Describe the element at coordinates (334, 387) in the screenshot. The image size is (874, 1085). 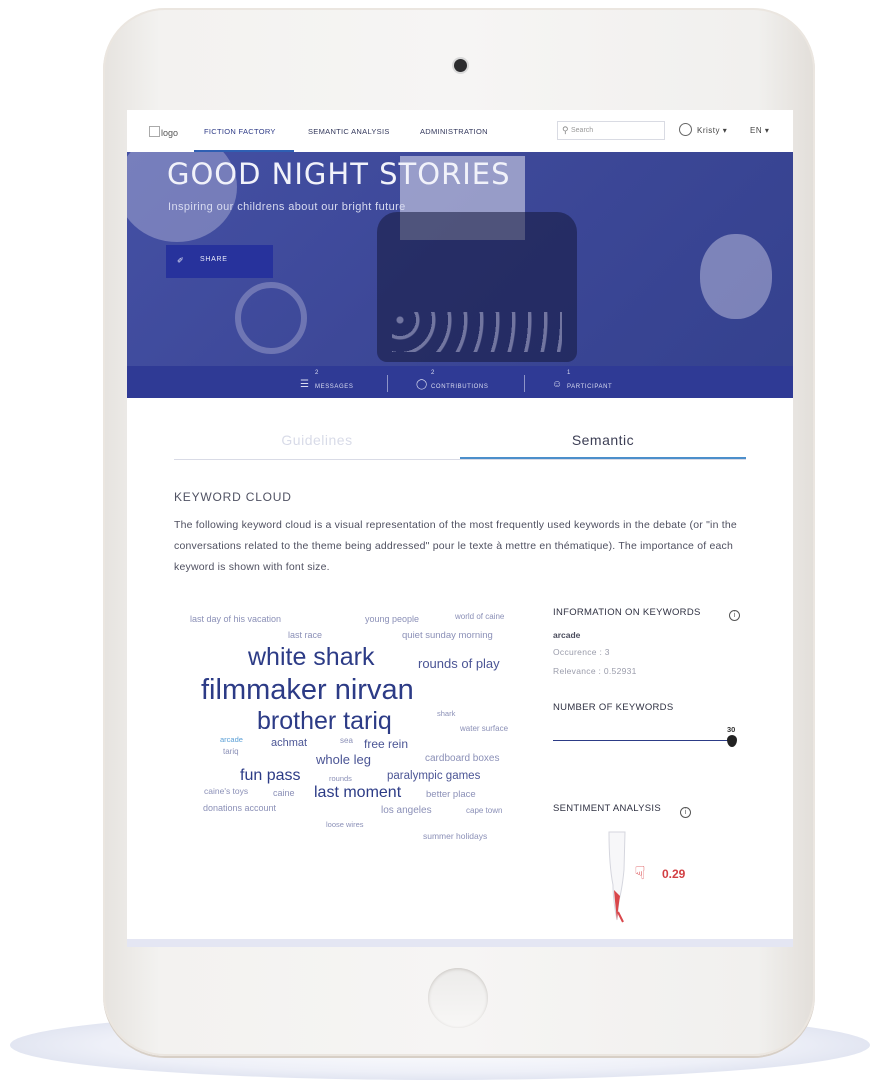
I see `stat-label: MESSAGES` at that location.